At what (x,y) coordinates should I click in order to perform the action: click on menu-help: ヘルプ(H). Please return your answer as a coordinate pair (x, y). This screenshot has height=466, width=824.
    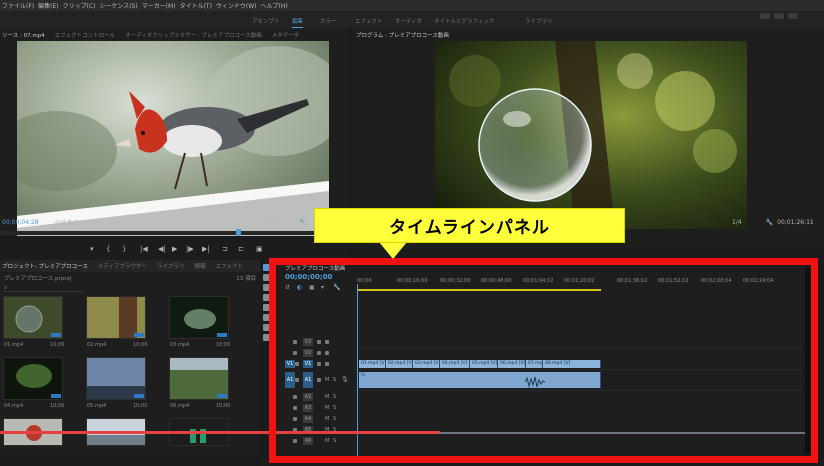
    Looking at the image, I should click on (274, 5).